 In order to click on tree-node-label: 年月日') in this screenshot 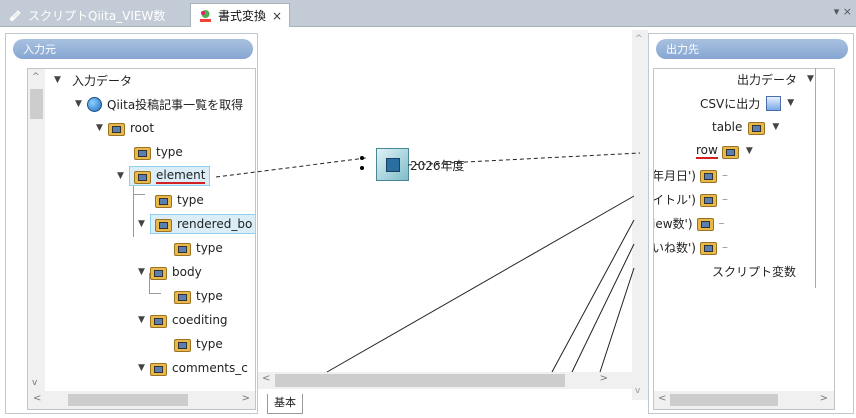, I will do `click(674, 175)`.